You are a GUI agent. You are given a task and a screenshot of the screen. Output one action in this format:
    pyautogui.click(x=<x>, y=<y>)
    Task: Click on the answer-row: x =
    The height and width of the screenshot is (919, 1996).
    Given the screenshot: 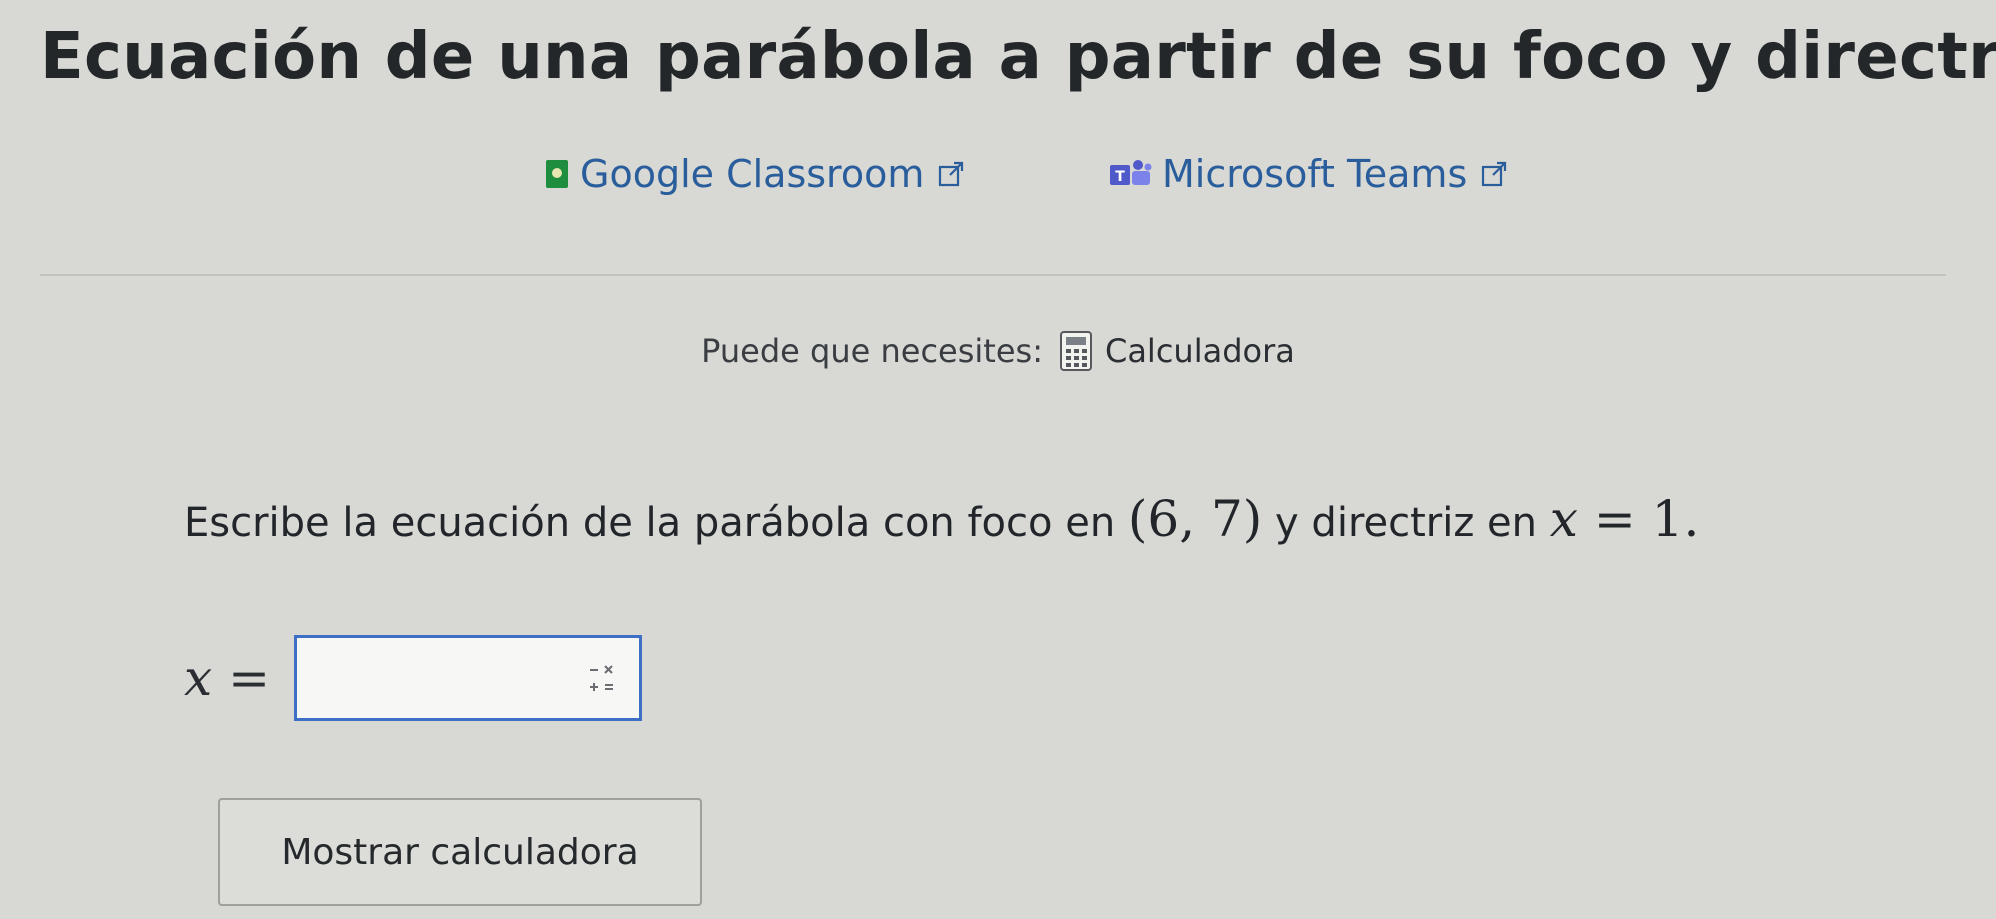 What is the action you would take?
    pyautogui.click(x=413, y=678)
    